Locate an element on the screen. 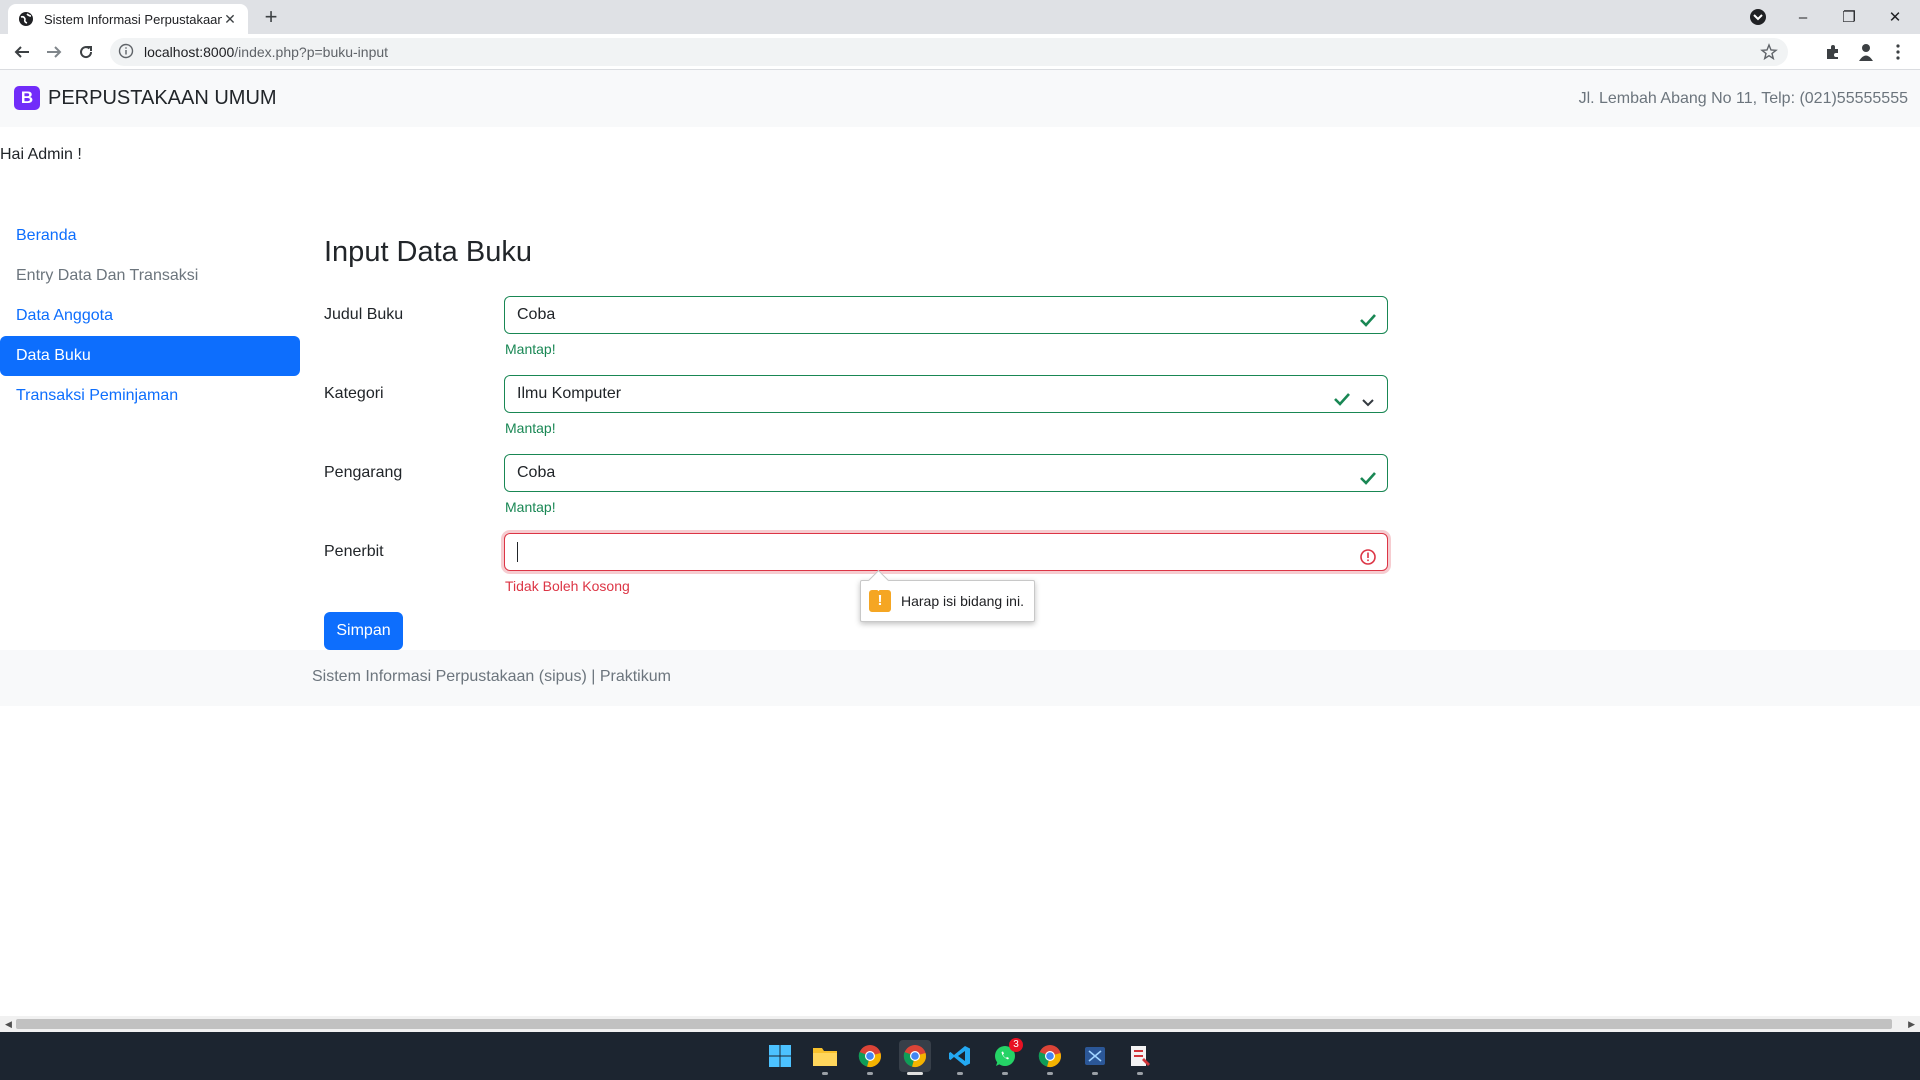 The image size is (1920, 1080). validation-tooltip: ! Harap isi bidang ini. is located at coordinates (947, 601).